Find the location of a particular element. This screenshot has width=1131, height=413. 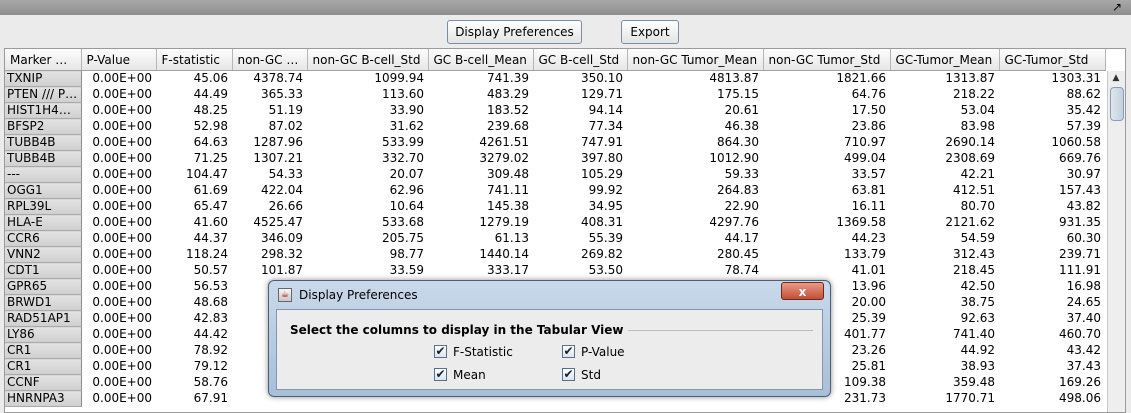

column-header: F-statistic is located at coordinates (194, 60).